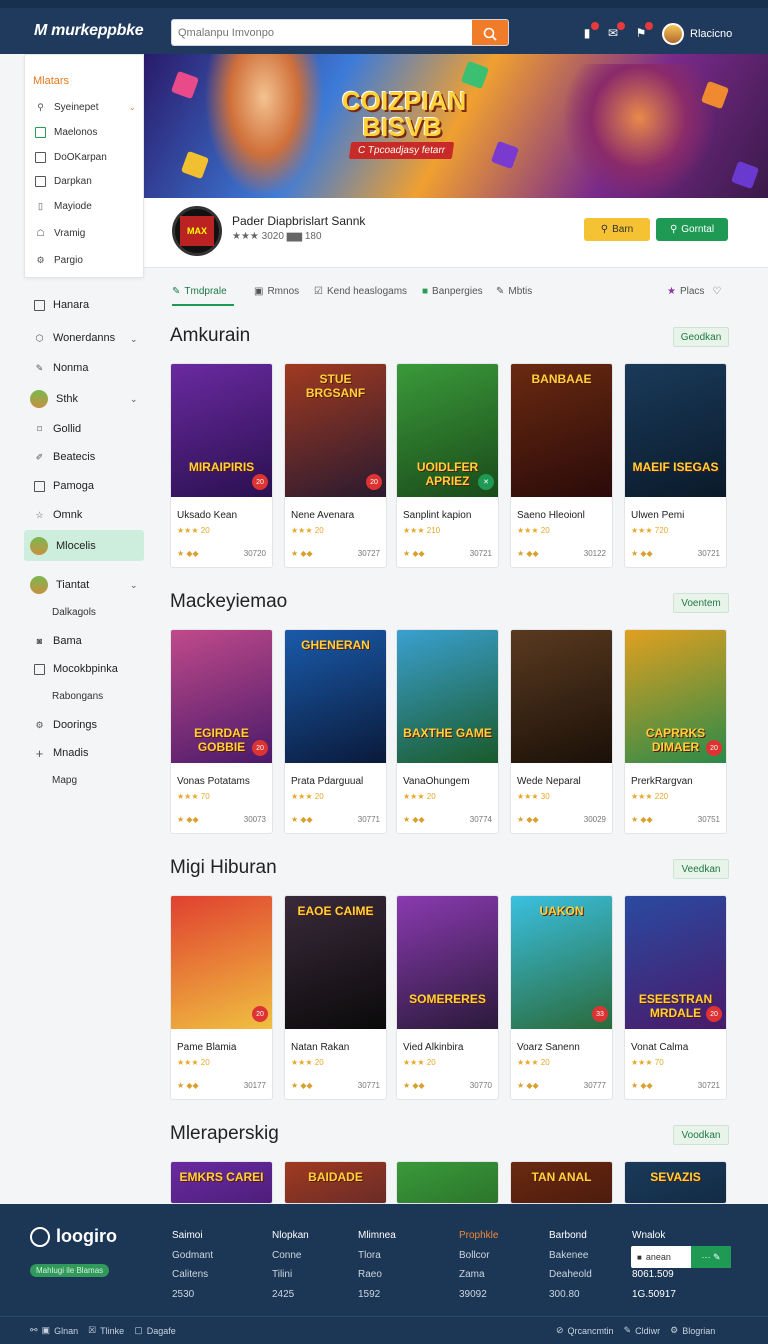 The image size is (768, 1344). I want to click on footer-link: Conne, so click(290, 1256).